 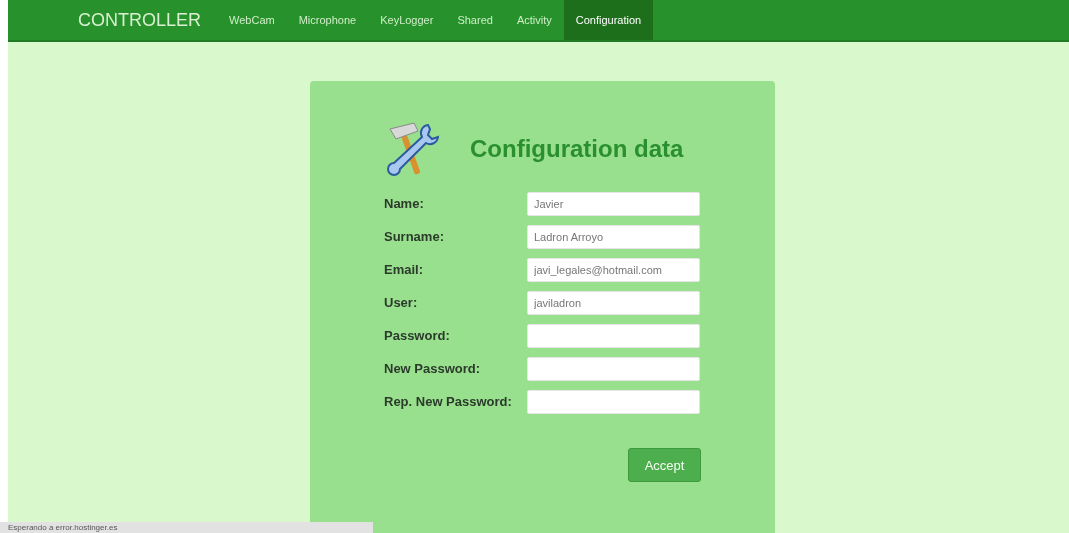 What do you see at coordinates (327, 20) in the screenshot?
I see `nav-tab: Microphone` at bounding box center [327, 20].